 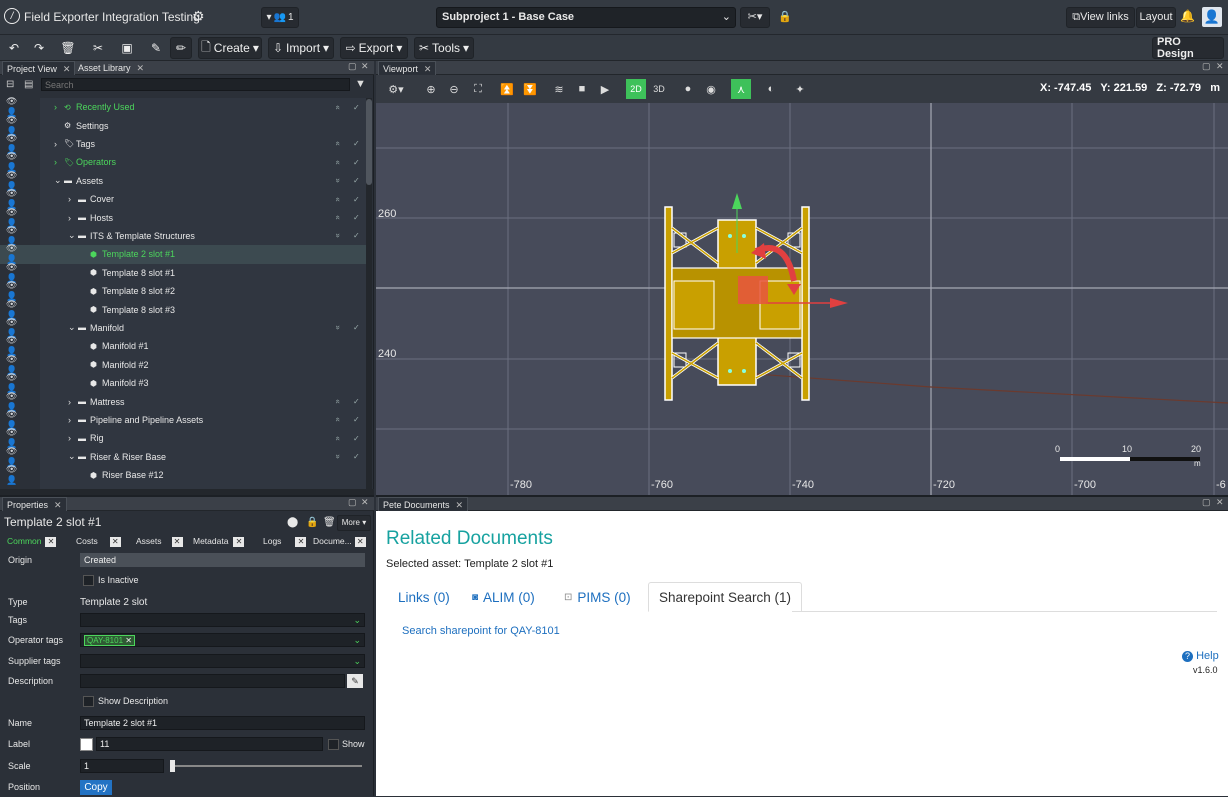 What do you see at coordinates (1187, 16) in the screenshot?
I see `bell-icon: 🔔` at bounding box center [1187, 16].